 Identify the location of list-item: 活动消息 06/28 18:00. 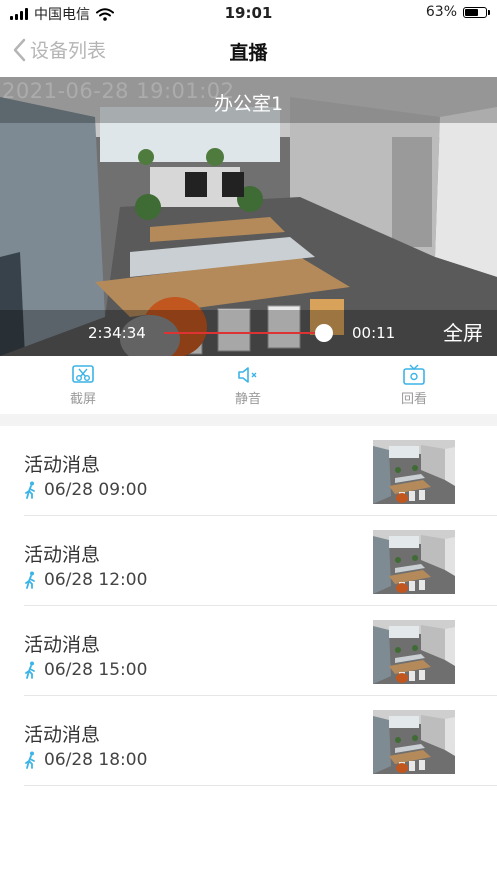
(248, 741).